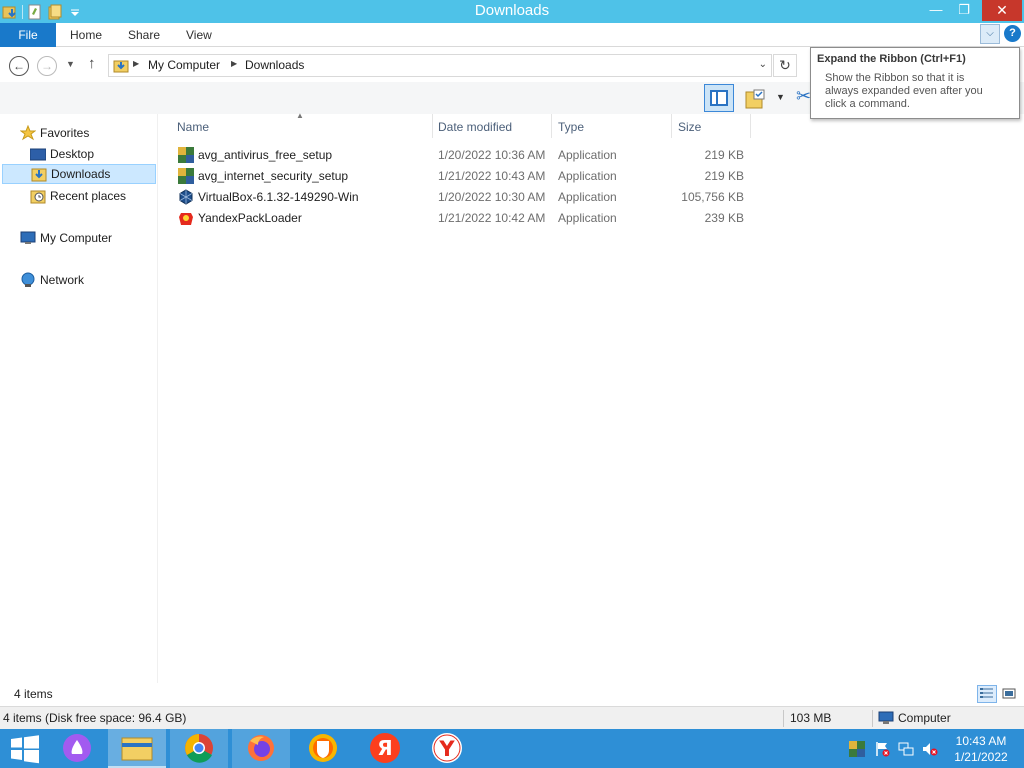 The width and height of the screenshot is (1024, 768). What do you see at coordinates (811, 718) in the screenshot?
I see `status-selection-size: 103 MB` at bounding box center [811, 718].